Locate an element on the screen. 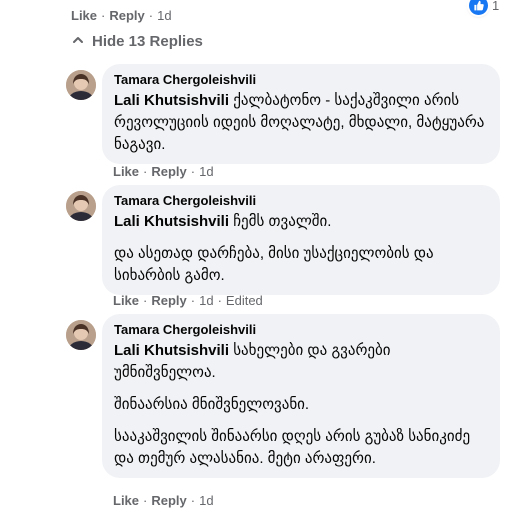 This screenshot has width=529, height=512. comment-actions: Like · Reply · 1d · Edited is located at coordinates (188, 300).